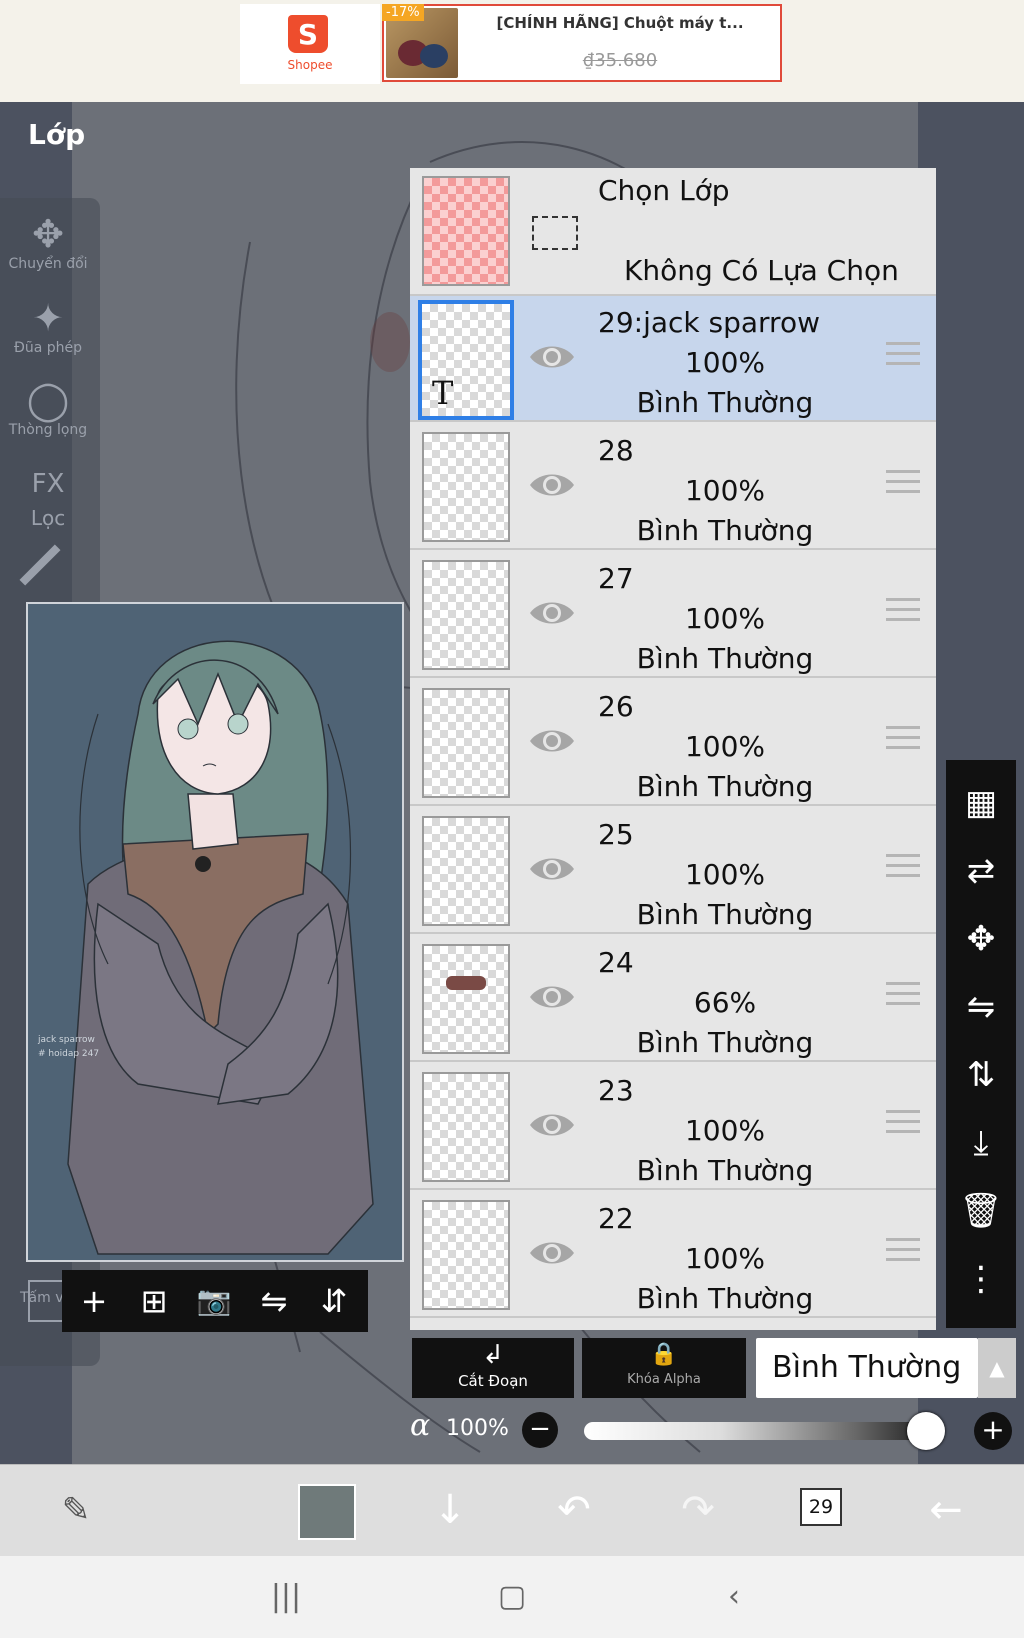 The height and width of the screenshot is (1638, 1024). Describe the element at coordinates (993, 1431) in the screenshot. I see `opacity-increase-button: +` at that location.